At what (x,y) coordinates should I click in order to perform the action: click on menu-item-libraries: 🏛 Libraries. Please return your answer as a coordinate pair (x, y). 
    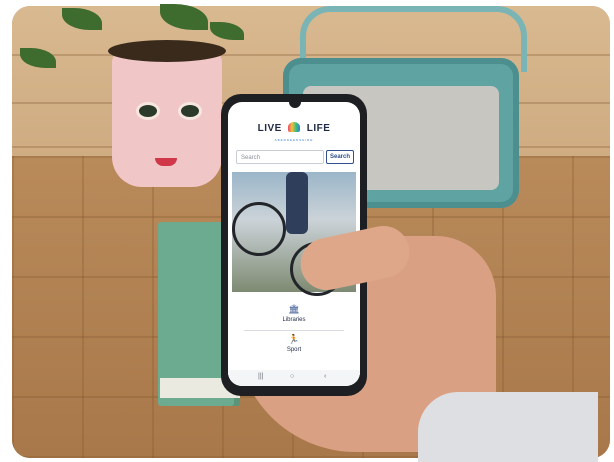
    Looking at the image, I should click on (294, 313).